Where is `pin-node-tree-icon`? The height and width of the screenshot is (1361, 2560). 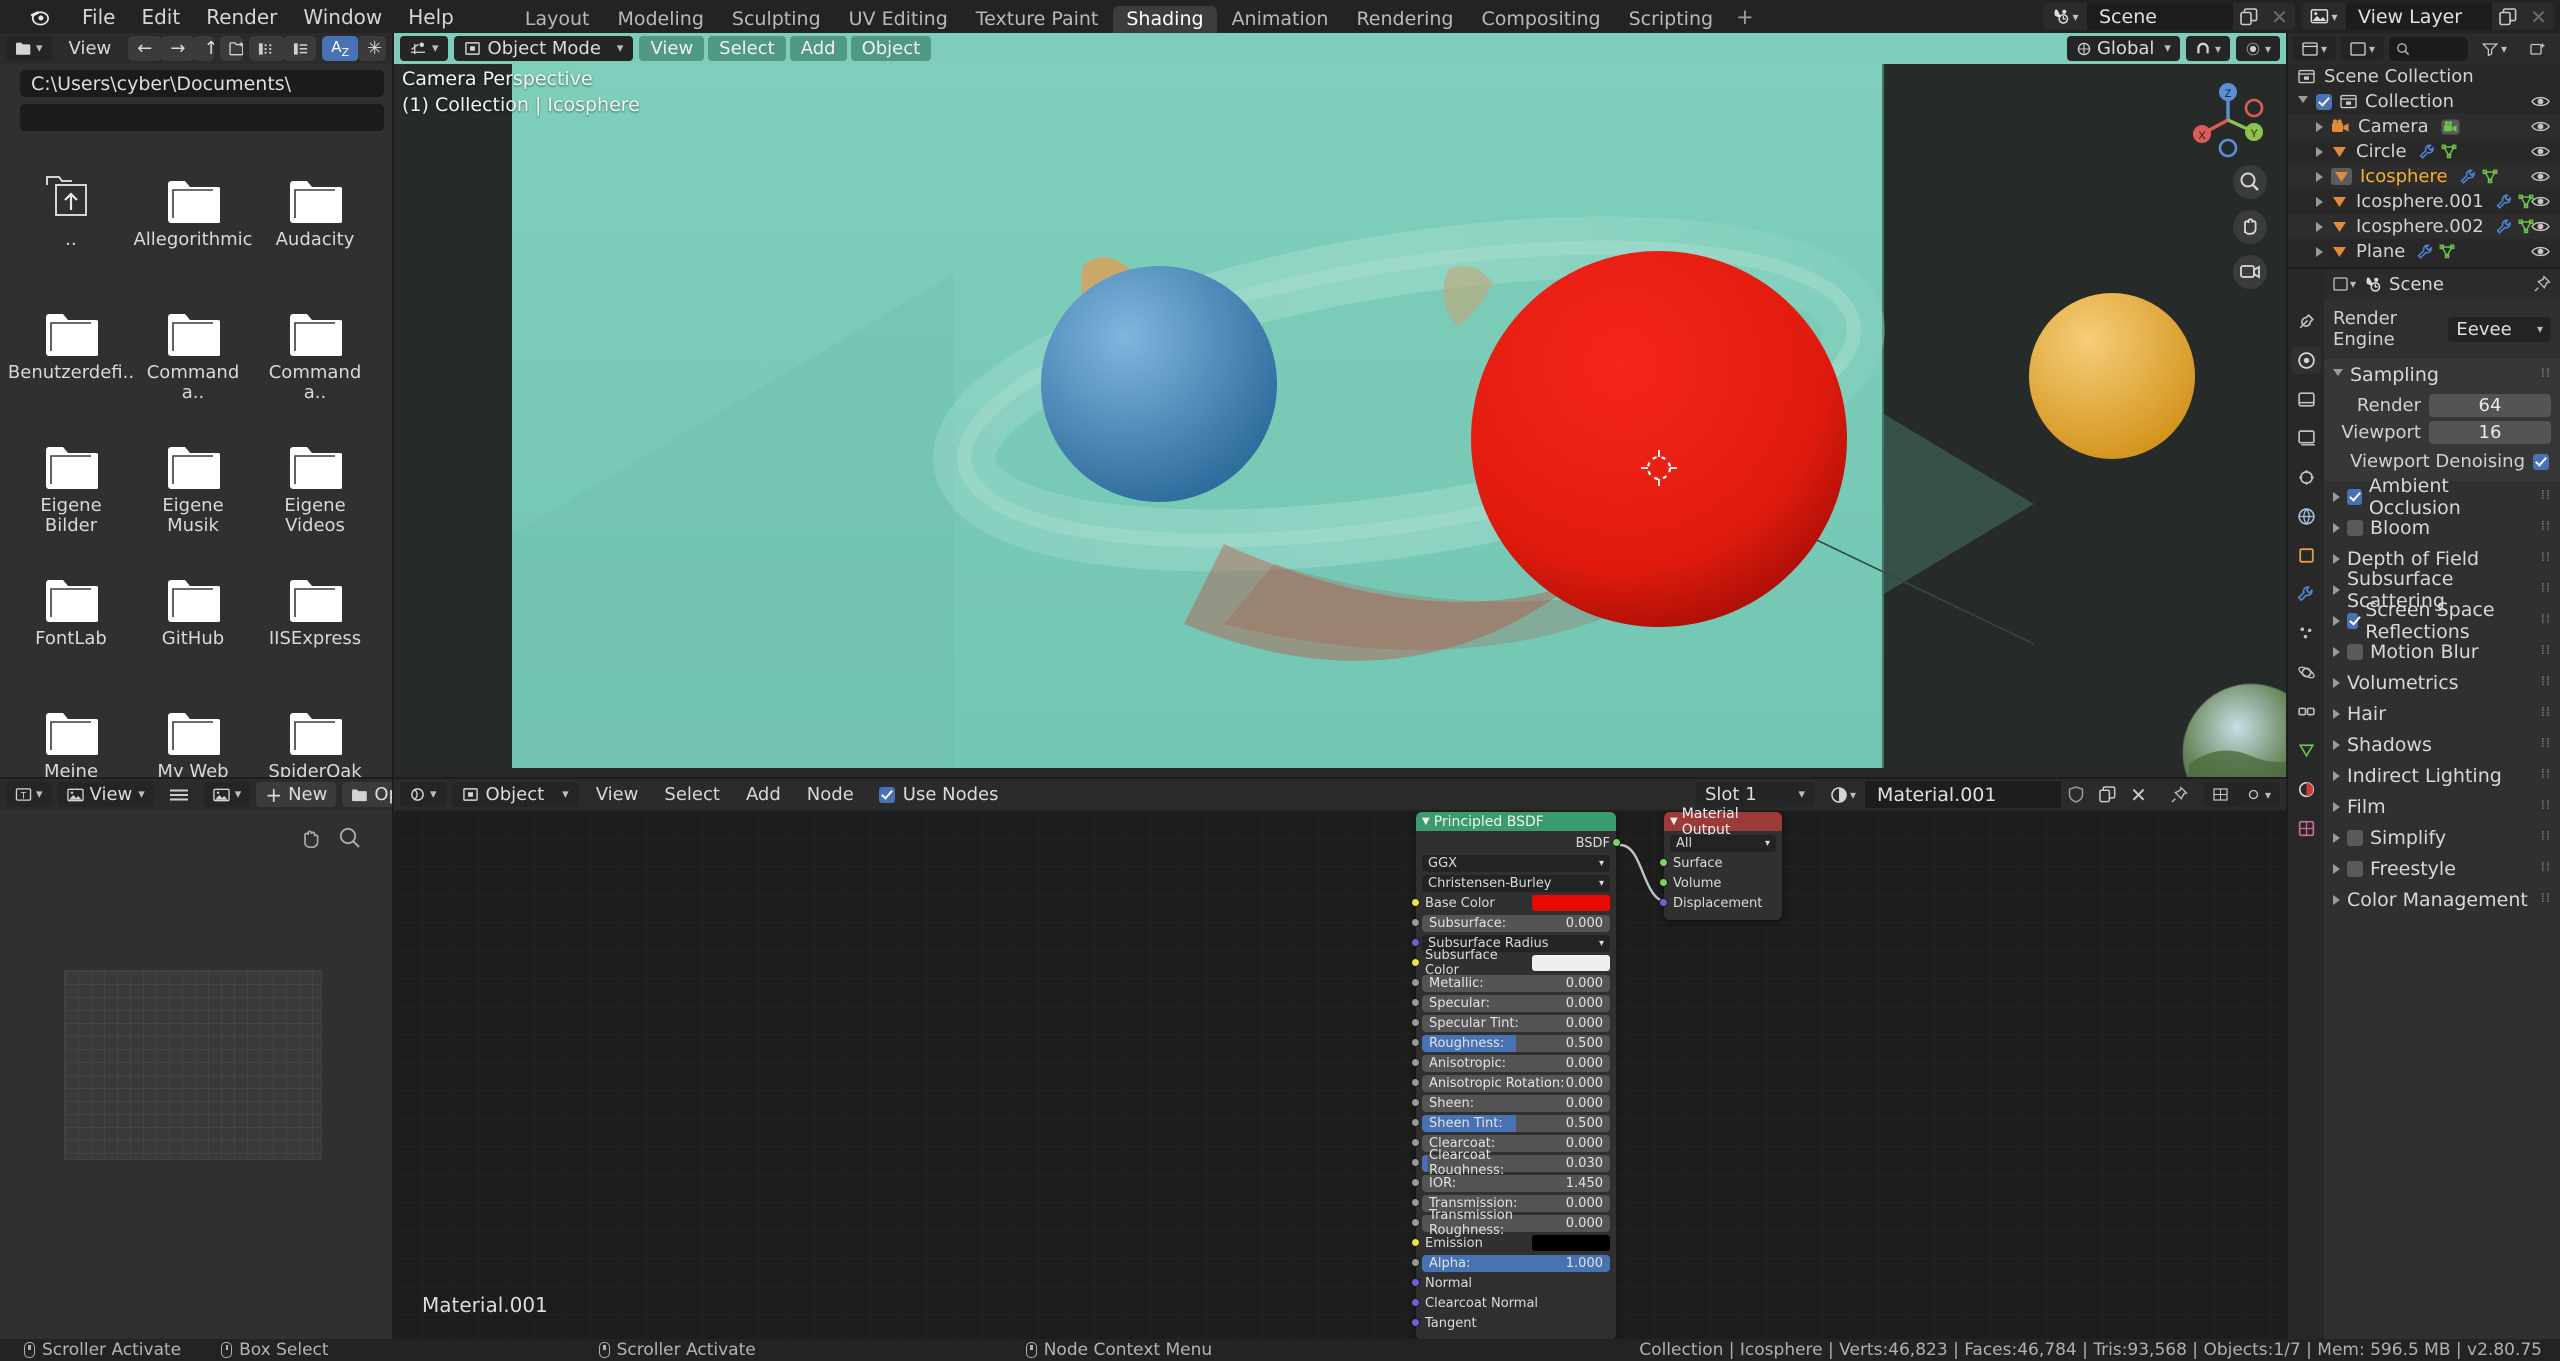
pin-node-tree-icon is located at coordinates (2179, 794).